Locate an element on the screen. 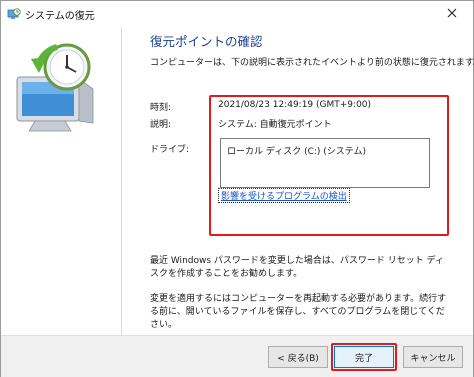 The width and height of the screenshot is (474, 377). system-restore-wizard-icon is located at coordinates (59, 89).